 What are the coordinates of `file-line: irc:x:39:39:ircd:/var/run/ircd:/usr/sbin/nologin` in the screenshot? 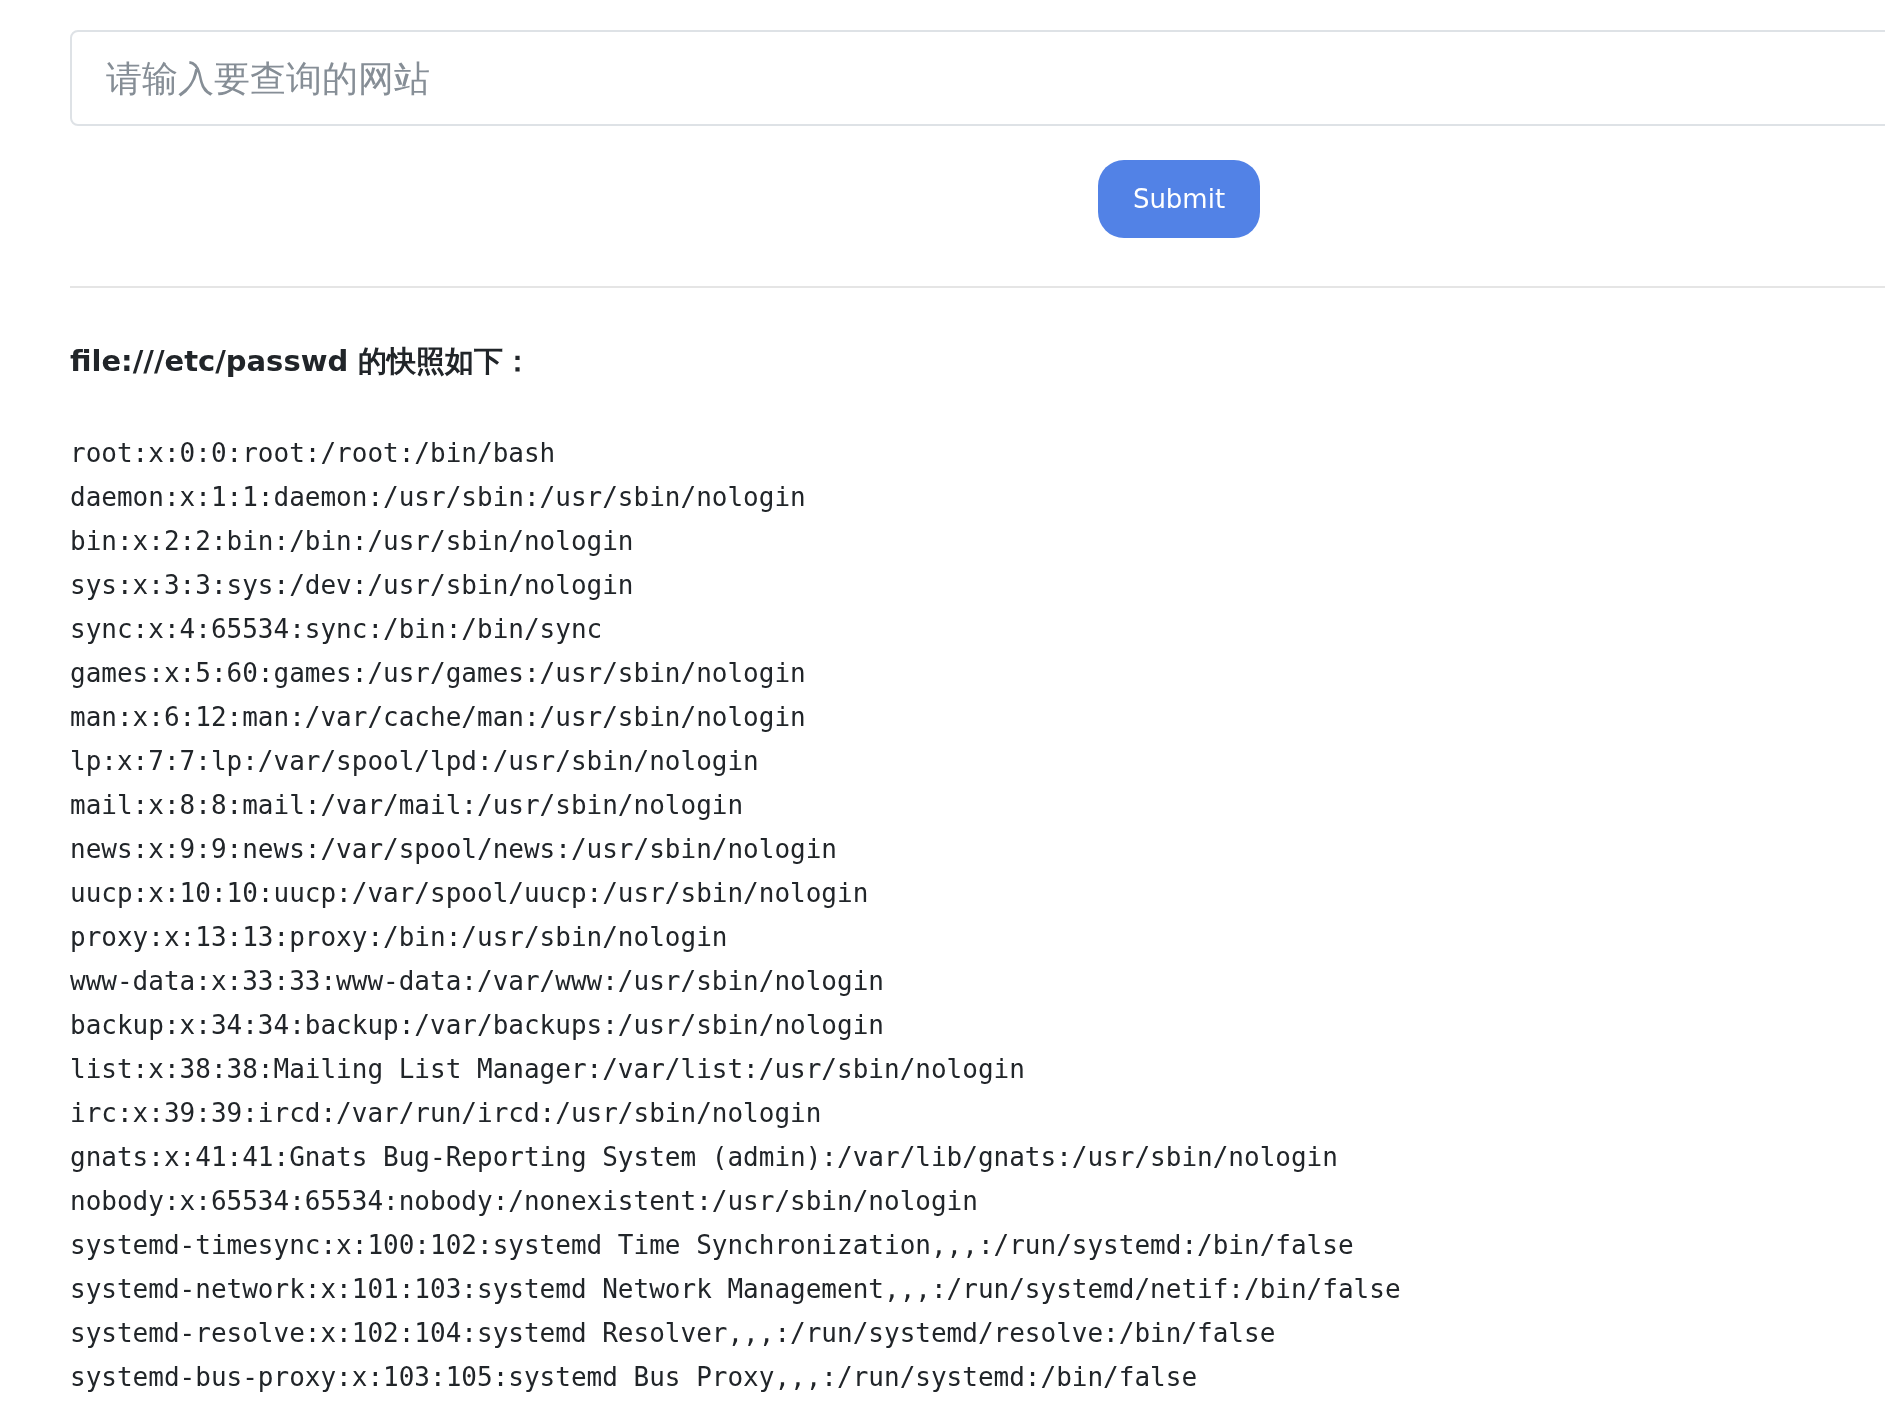 It's located at (446, 1113).